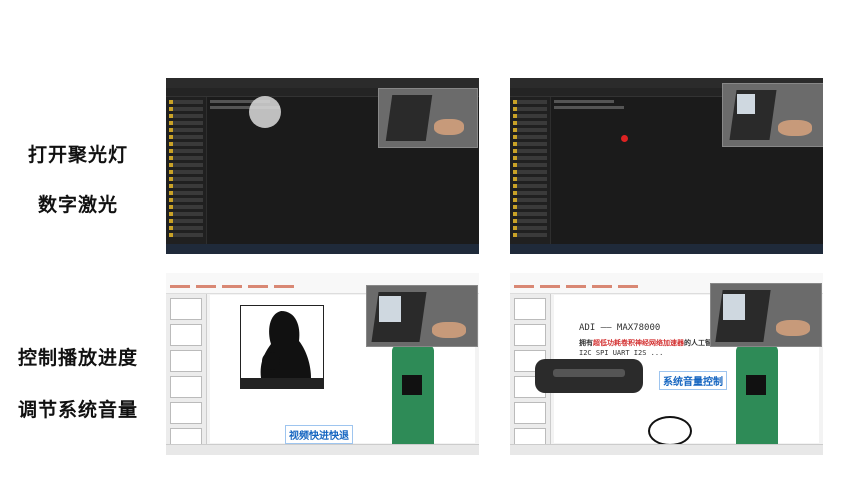  What do you see at coordinates (319, 434) in the screenshot?
I see `caption-seek: 视频快进快退` at bounding box center [319, 434].